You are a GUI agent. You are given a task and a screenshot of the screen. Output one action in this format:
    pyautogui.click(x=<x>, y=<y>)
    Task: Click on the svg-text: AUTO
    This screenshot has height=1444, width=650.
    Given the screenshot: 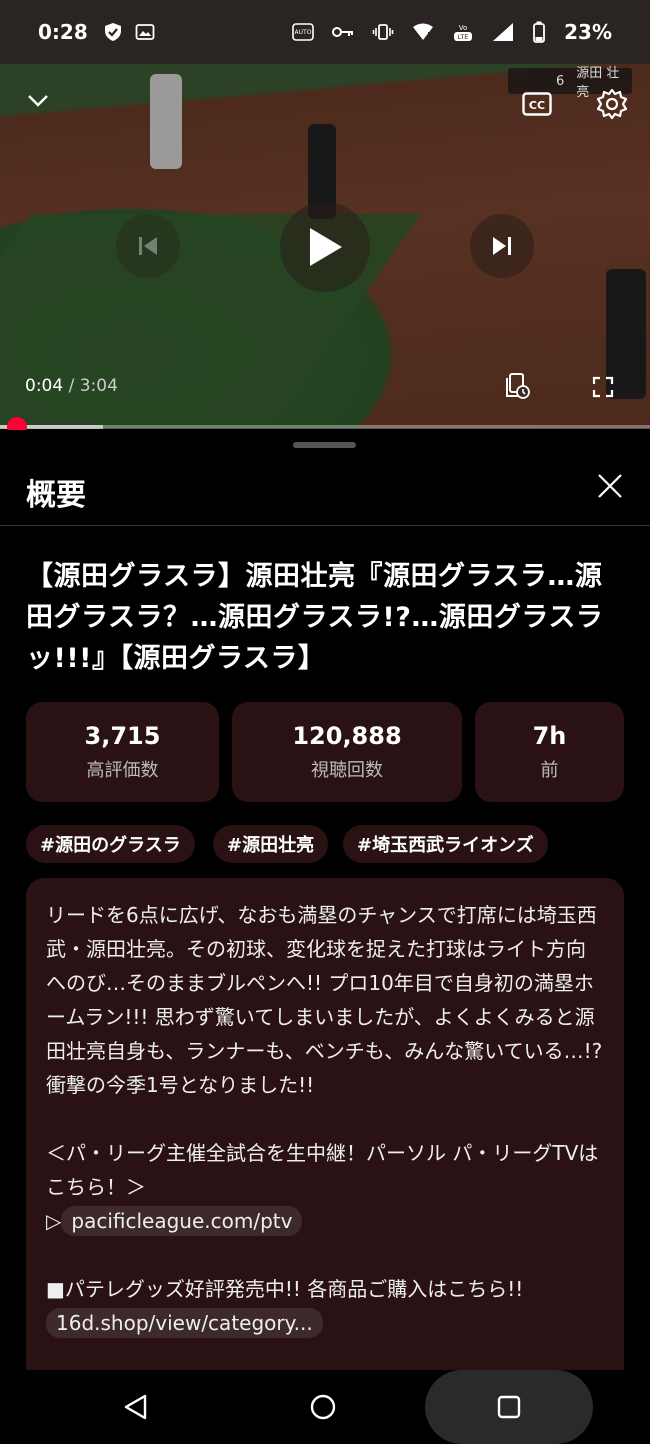 What is the action you would take?
    pyautogui.click(x=303, y=32)
    